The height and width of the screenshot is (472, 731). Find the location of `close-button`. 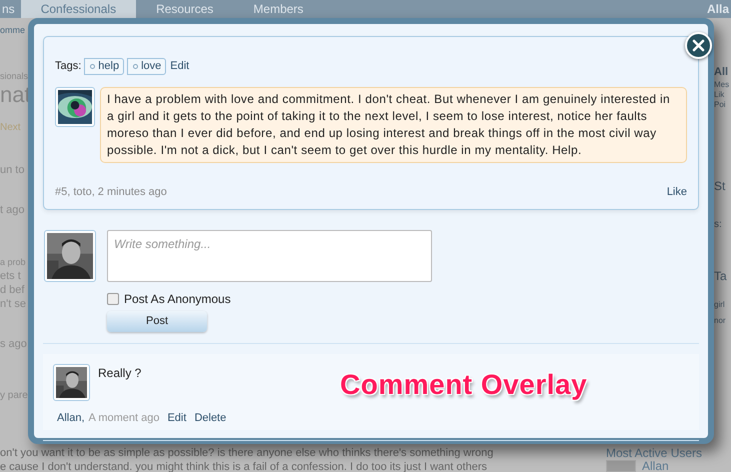

close-button is located at coordinates (698, 45).